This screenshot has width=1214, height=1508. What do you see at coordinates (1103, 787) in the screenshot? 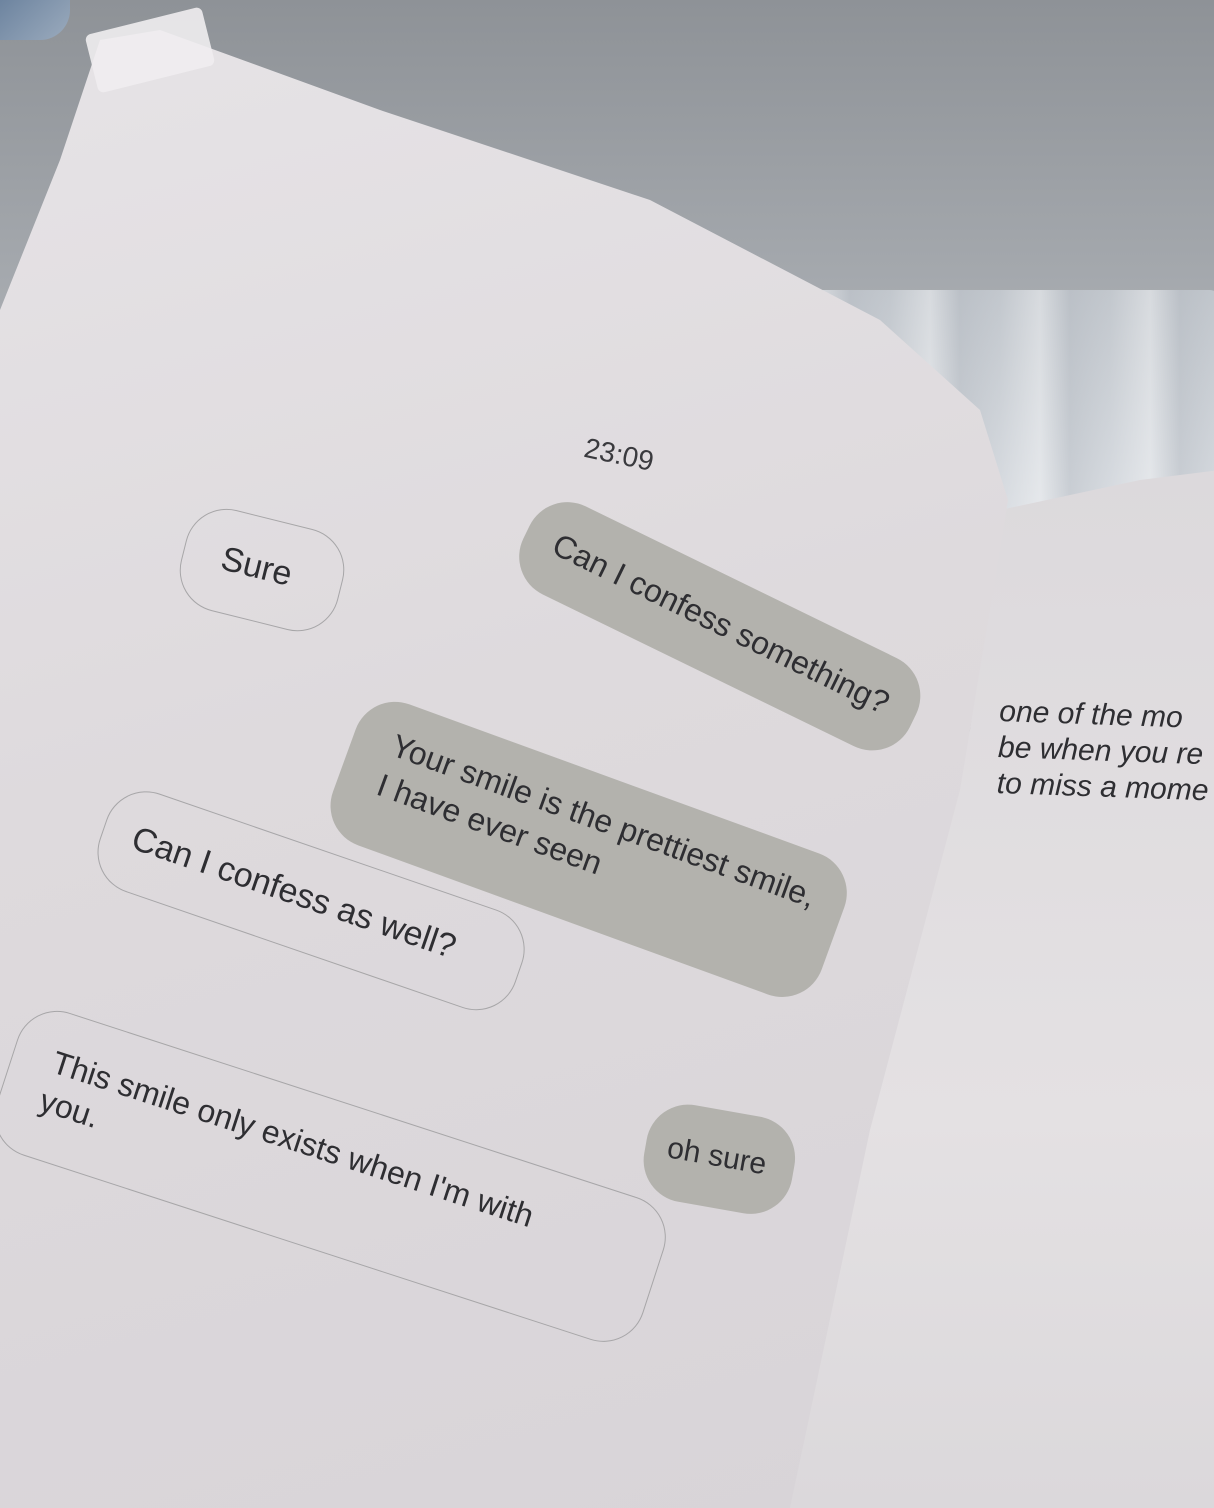
I see `right-page-line: to miss a mome` at bounding box center [1103, 787].